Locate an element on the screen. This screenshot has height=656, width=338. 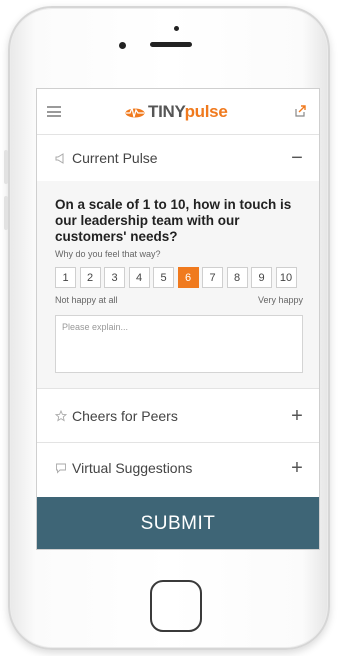
rating-option: 9 is located at coordinates (261, 277).